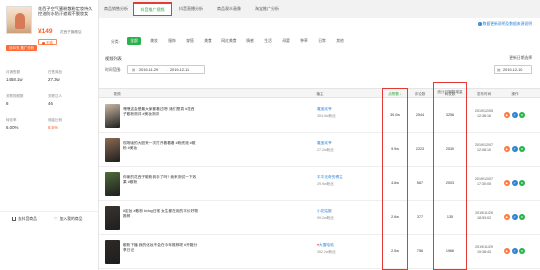 The width and height of the screenshot is (540, 270). I want to click on author-label: 嘉宝欢爷, so click(324, 143).